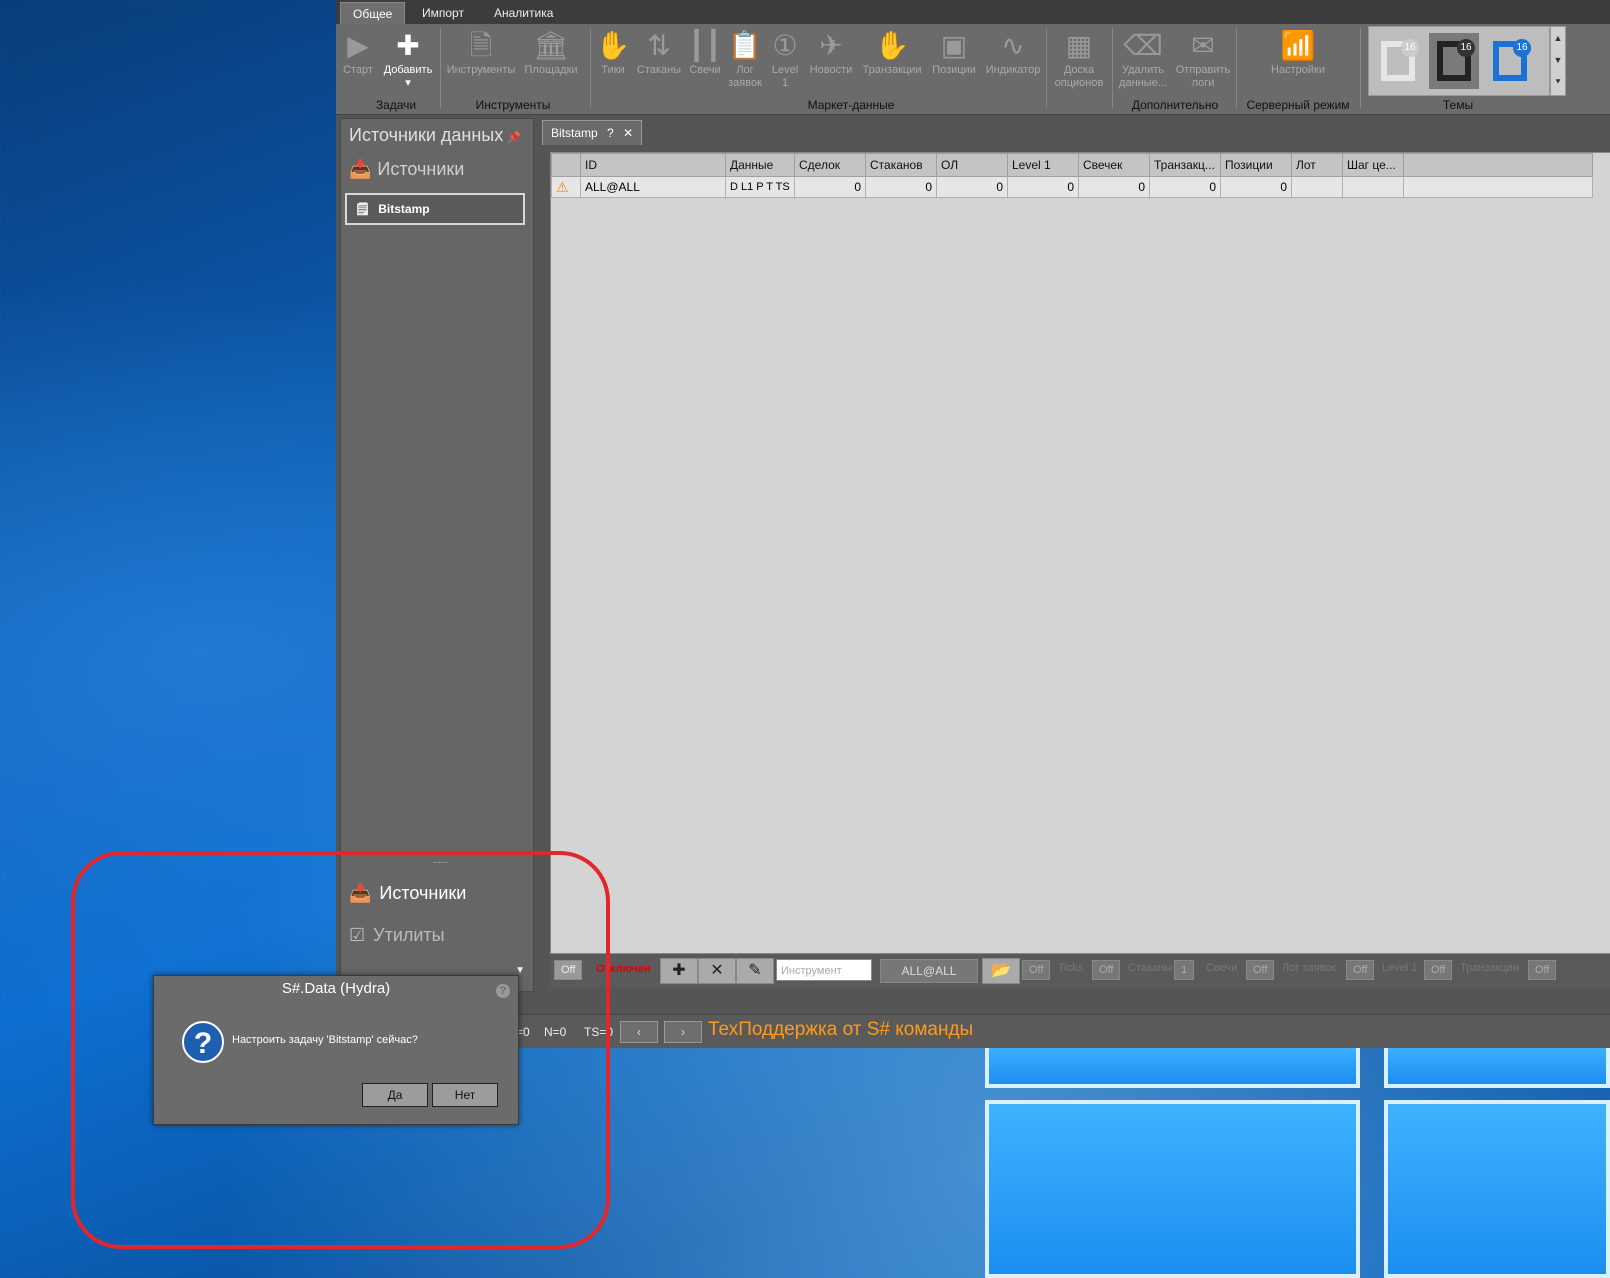 The height and width of the screenshot is (1278, 1610). What do you see at coordinates (514, 137) in the screenshot?
I see `pin-icon: 📌` at bounding box center [514, 137].